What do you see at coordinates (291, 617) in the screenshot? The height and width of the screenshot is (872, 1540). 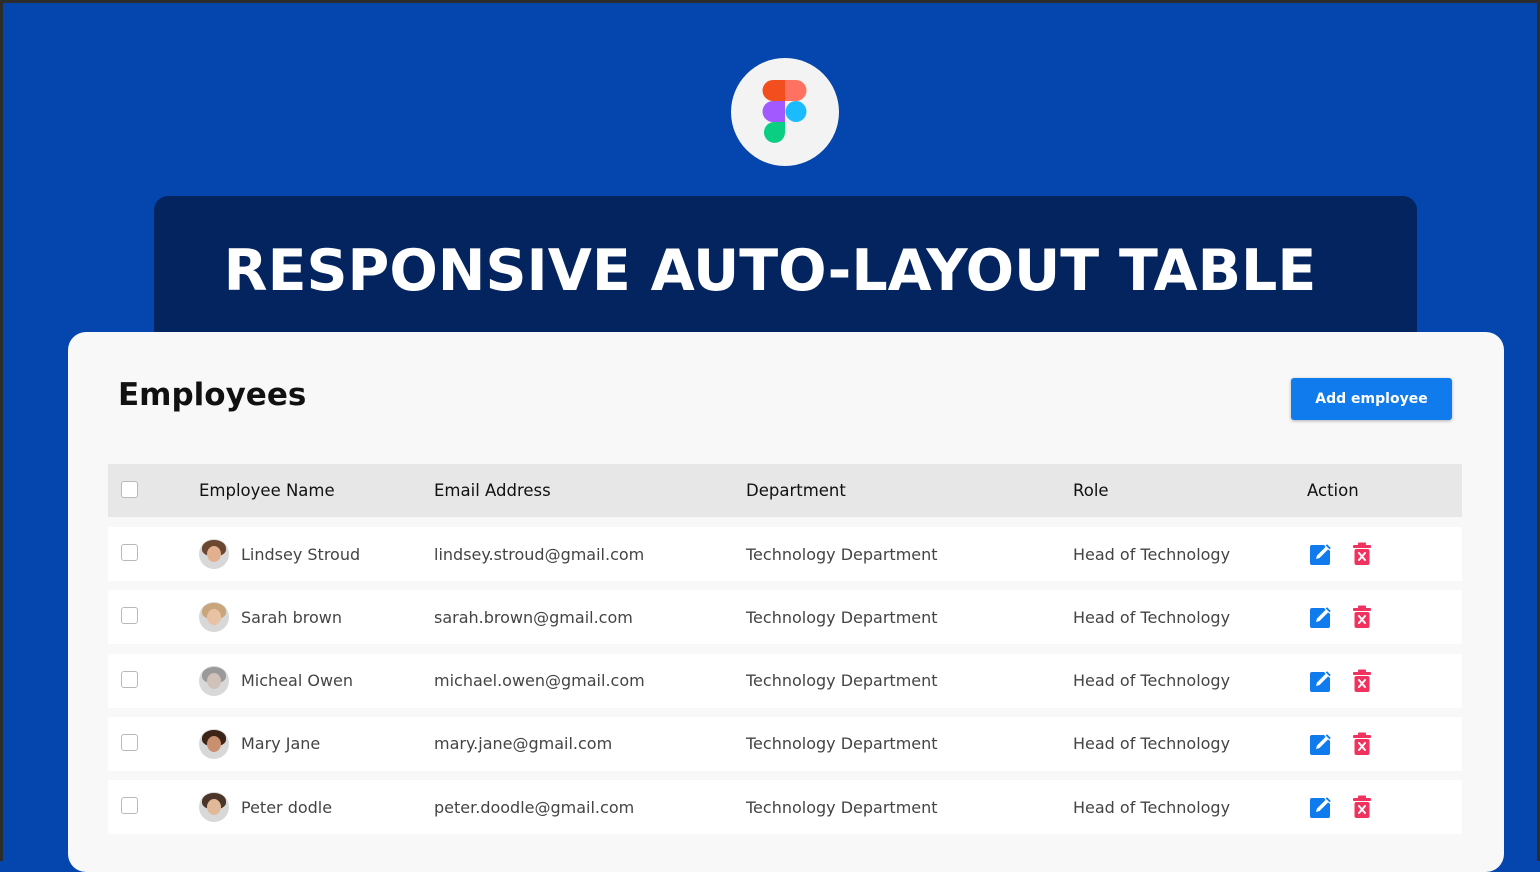 I see `employee-name: Sarah brown` at bounding box center [291, 617].